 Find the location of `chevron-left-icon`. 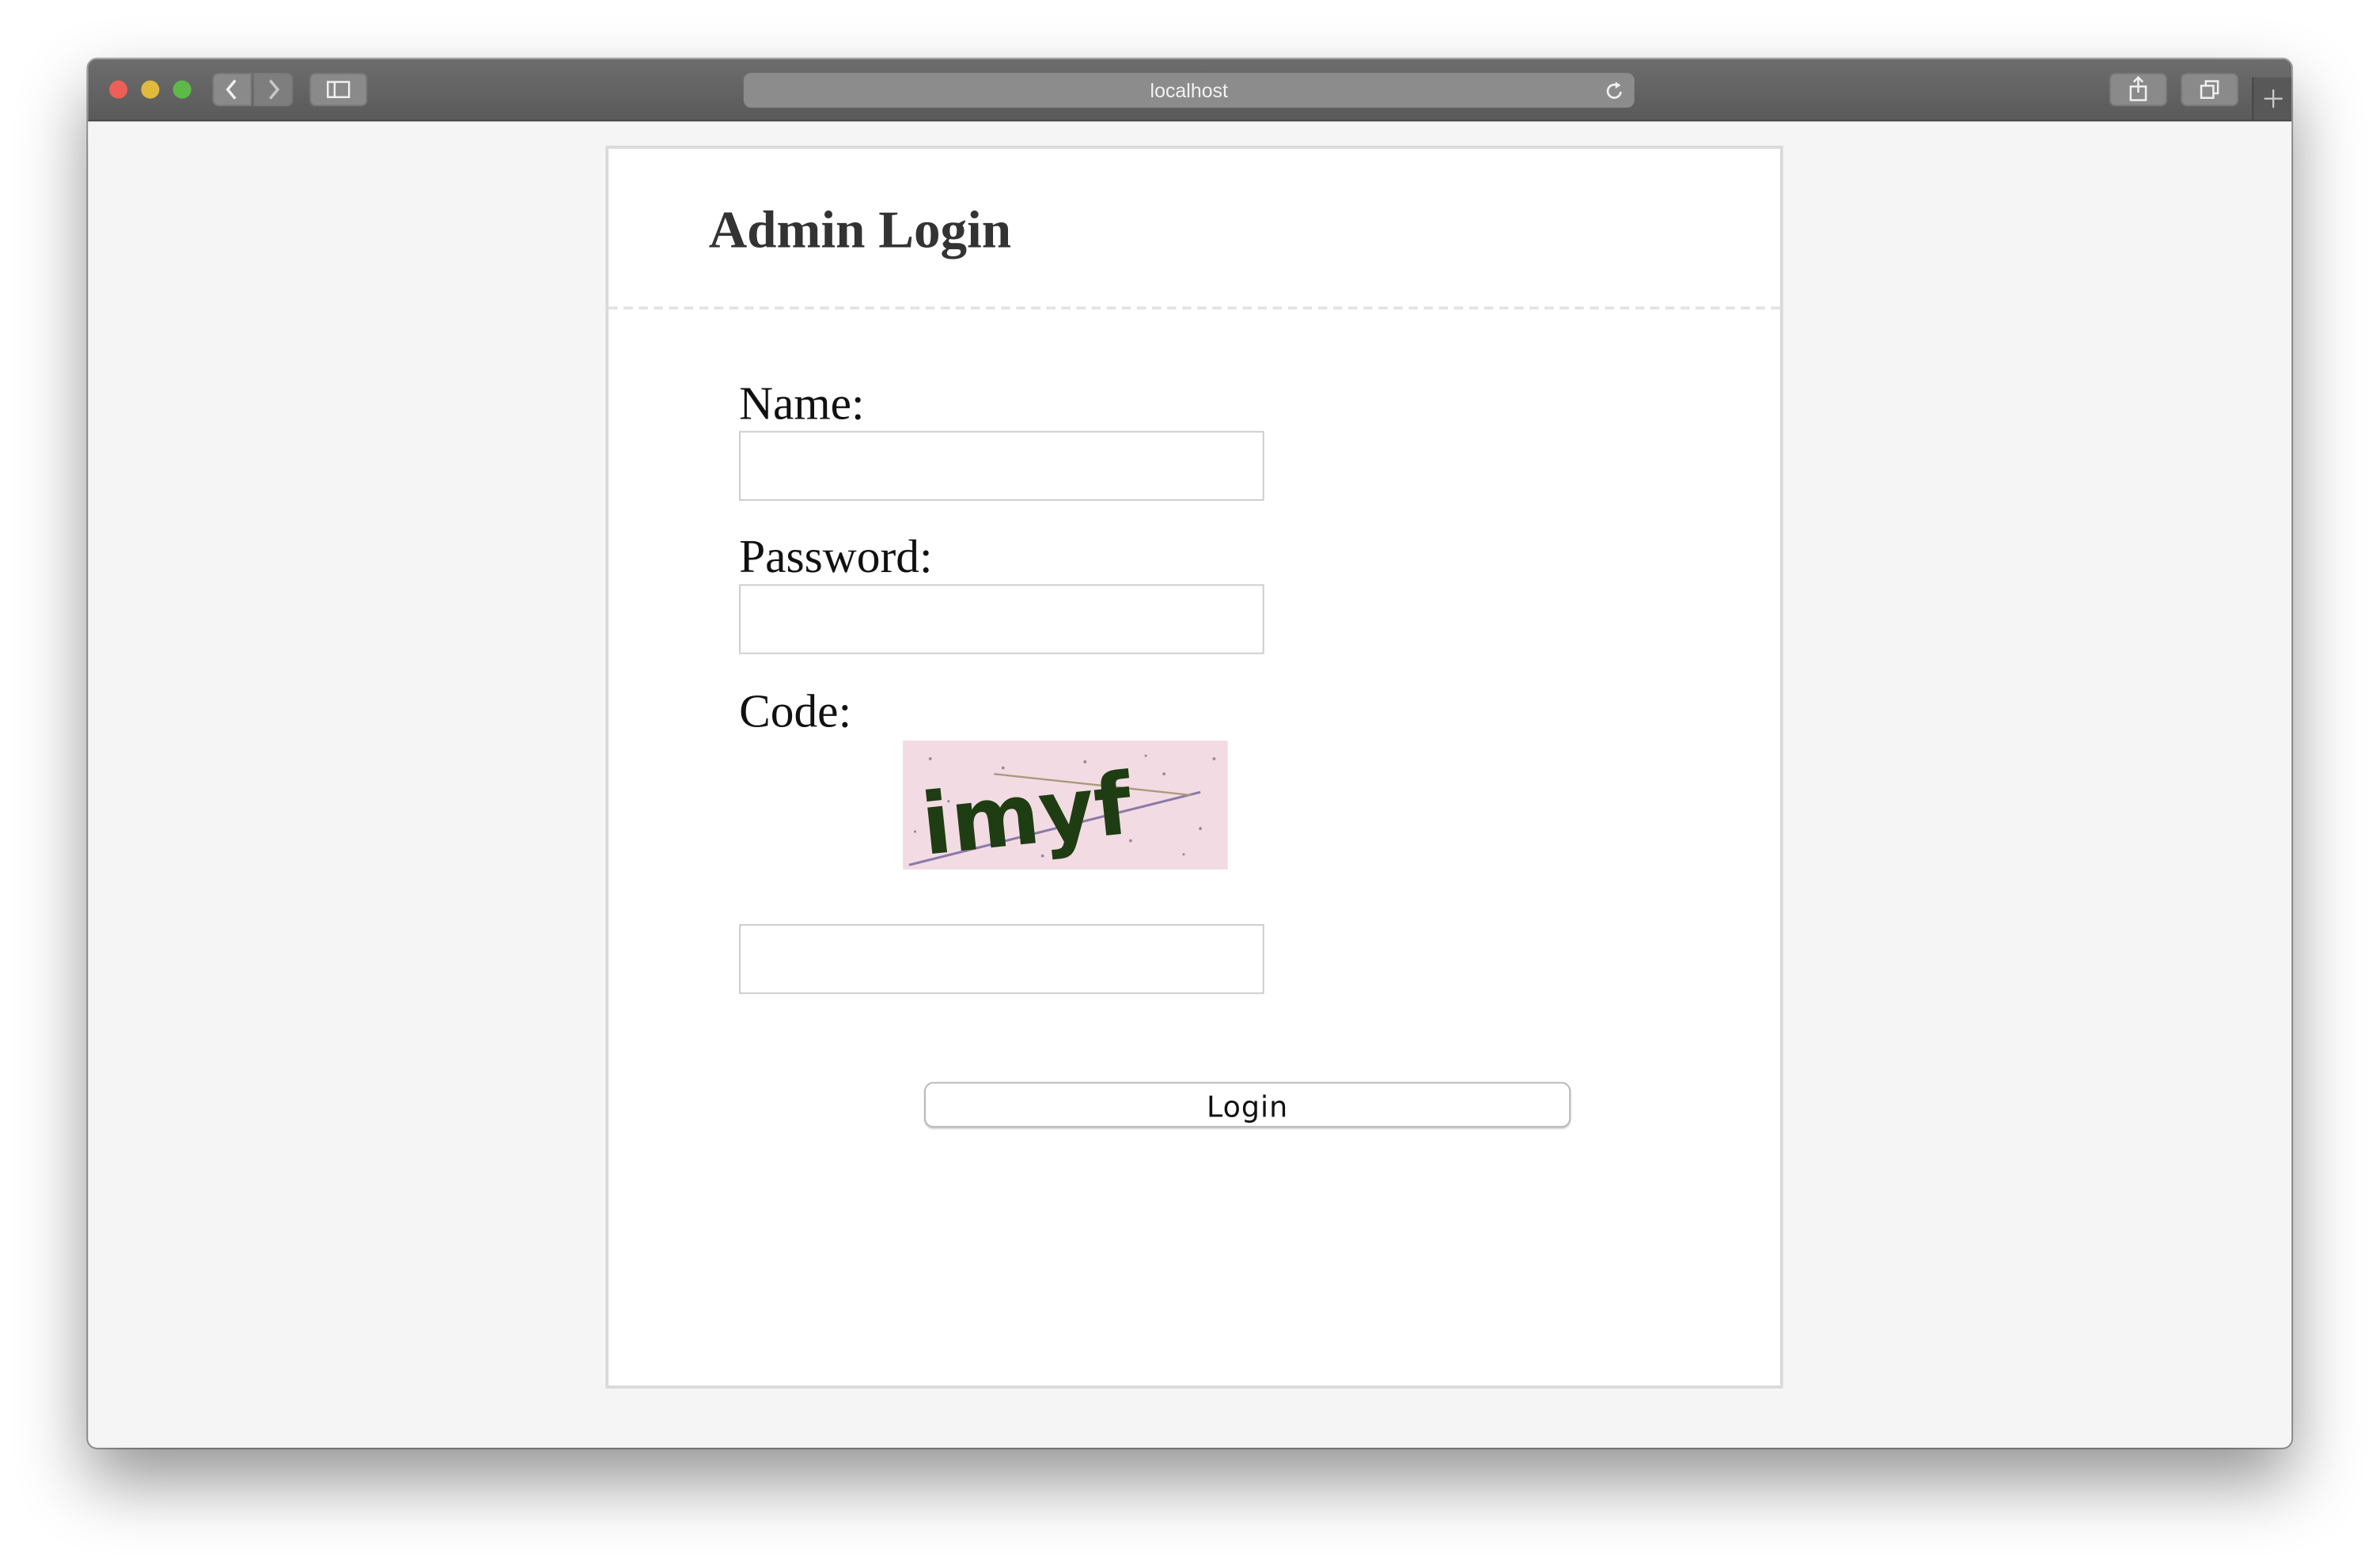

chevron-left-icon is located at coordinates (231, 89).